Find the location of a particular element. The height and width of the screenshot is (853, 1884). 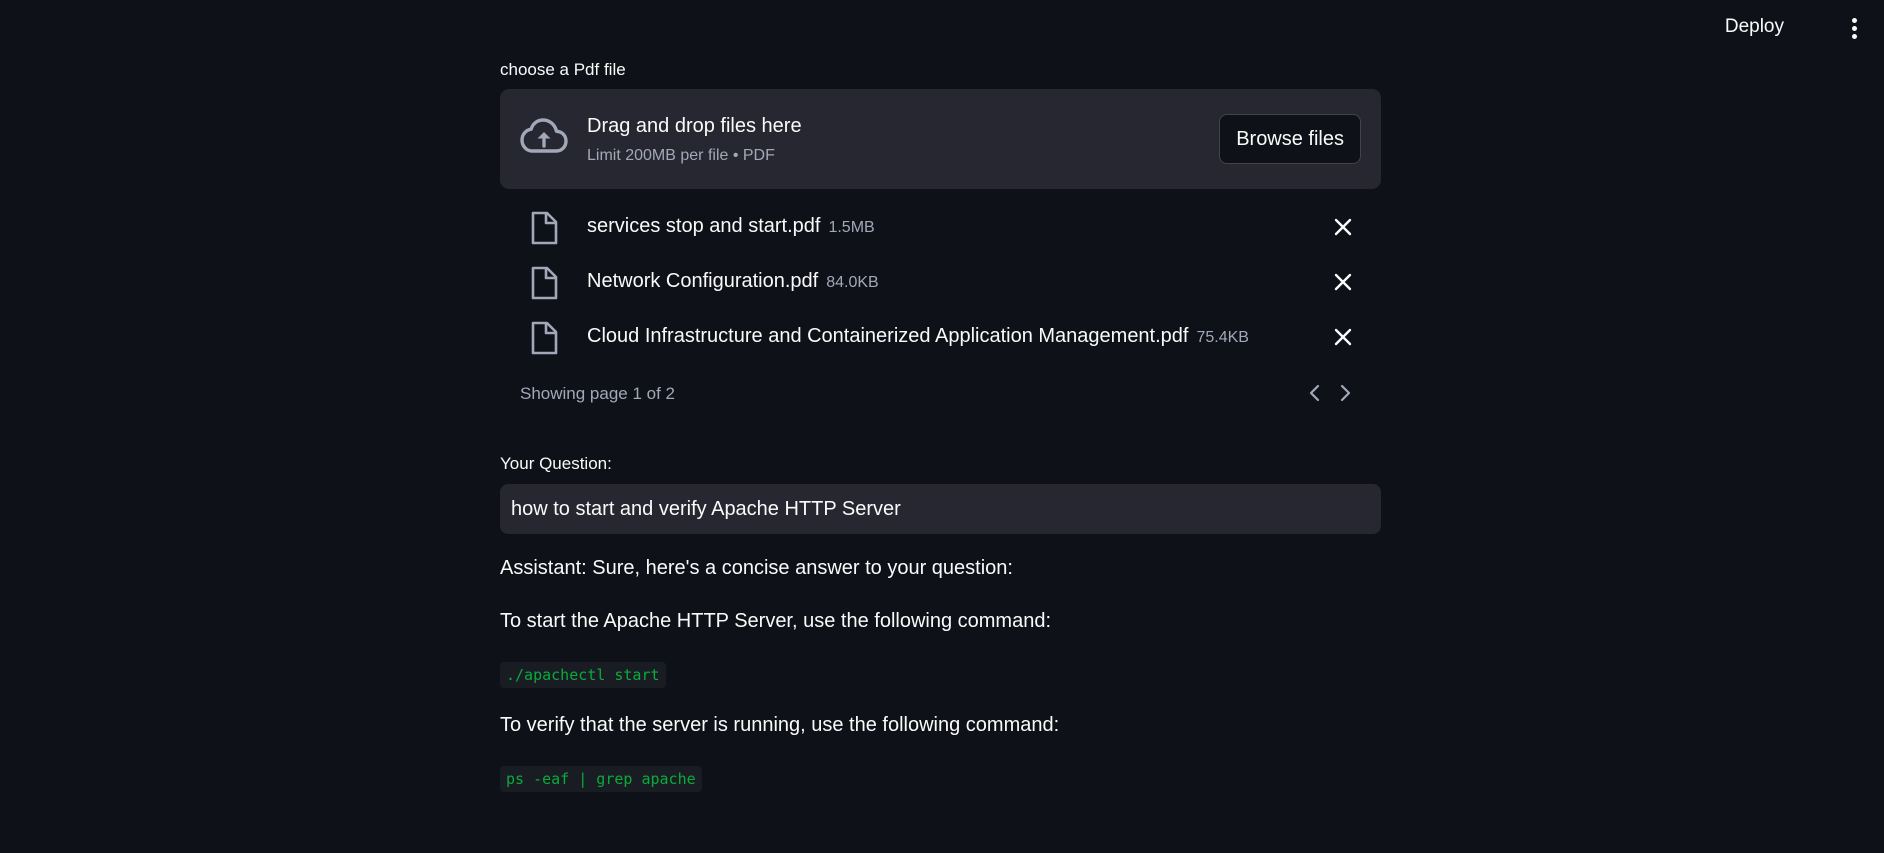

file-name: Network Configuration.pdf 84.0KB is located at coordinates (733, 281).